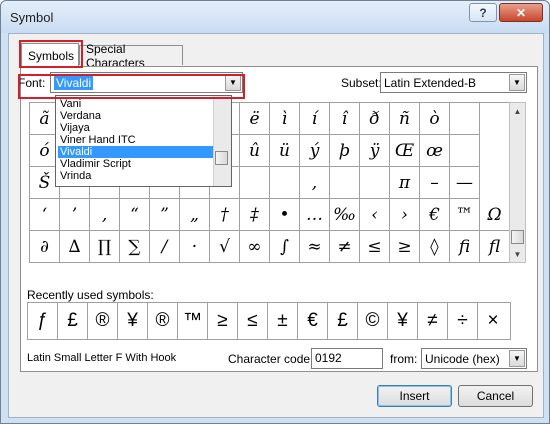  Describe the element at coordinates (453, 82) in the screenshot. I see `subset-select: Latin Extended-B ▼` at that location.